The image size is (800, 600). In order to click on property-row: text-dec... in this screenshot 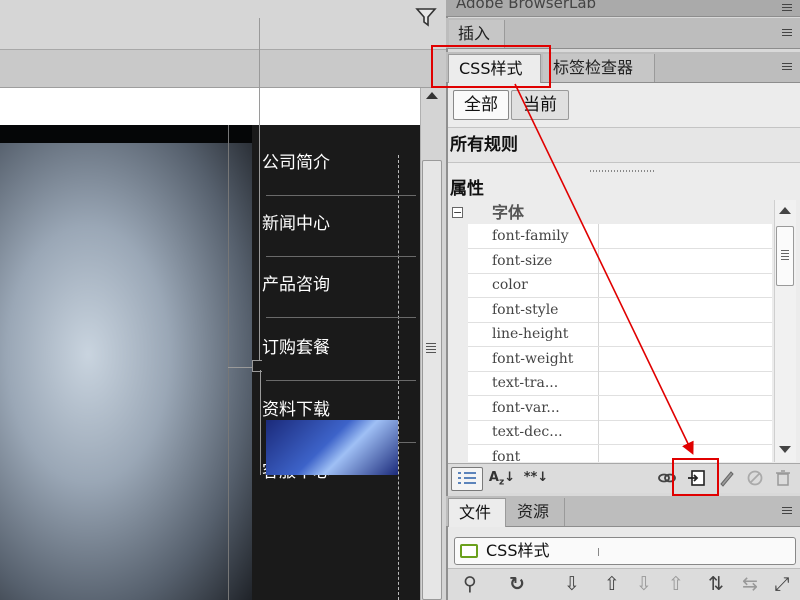, I will do `click(620, 432)`.